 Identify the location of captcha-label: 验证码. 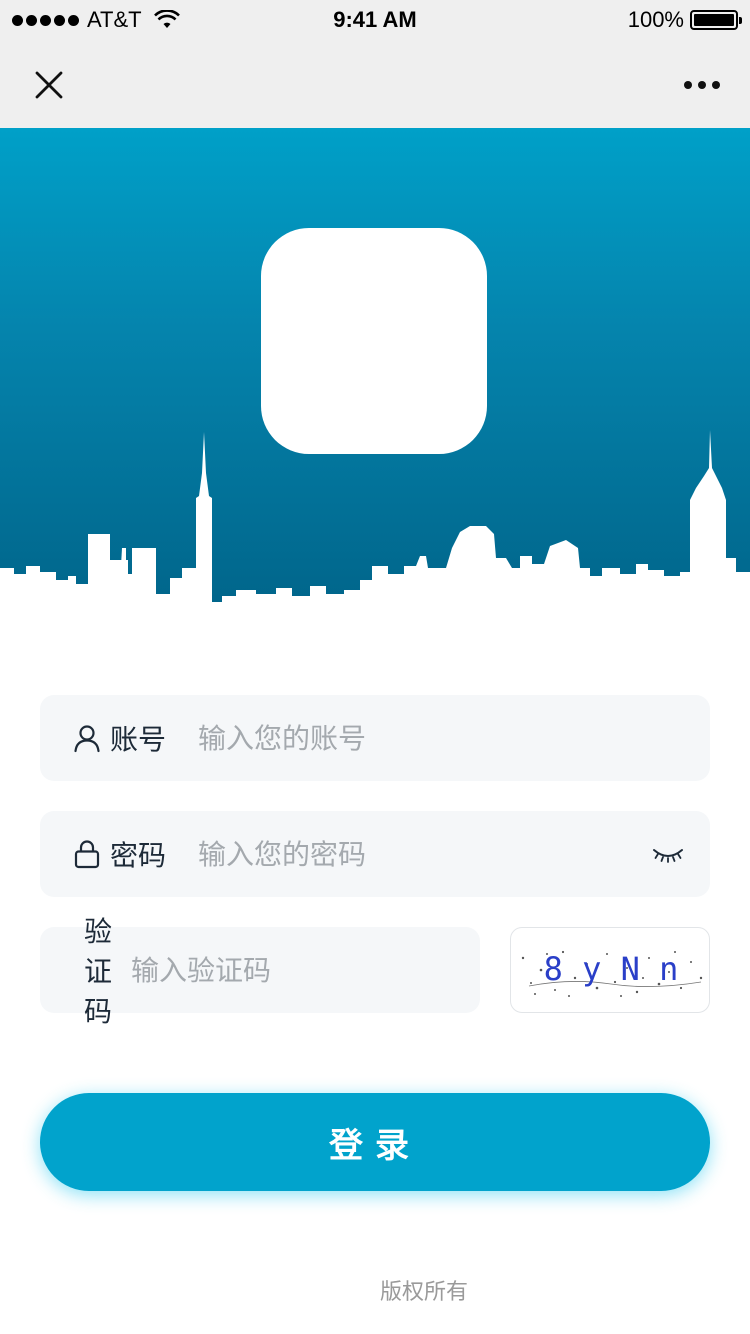
(98, 971).